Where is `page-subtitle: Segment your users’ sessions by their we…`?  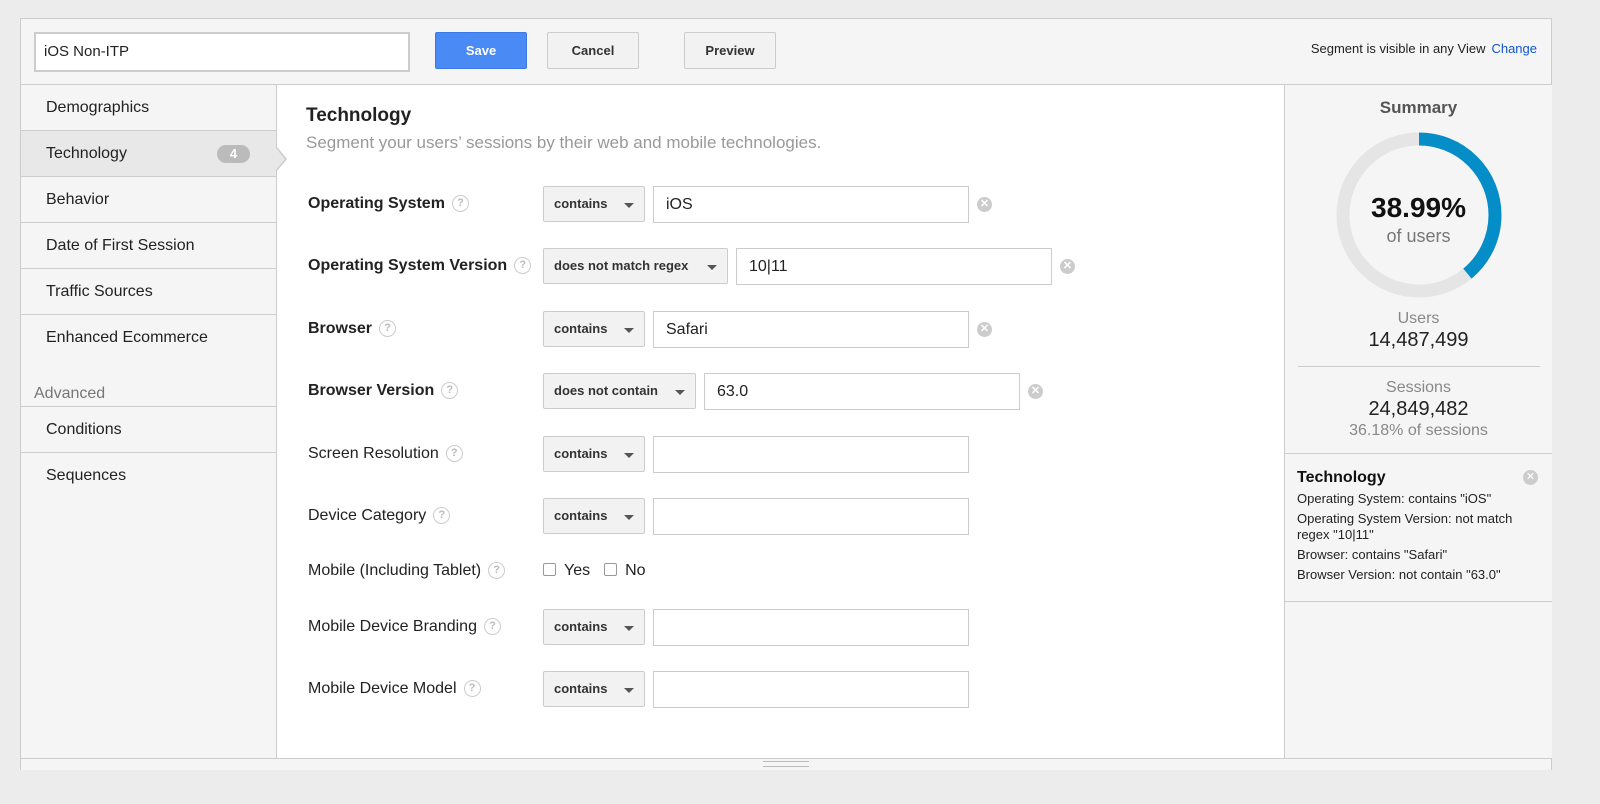
page-subtitle: Segment your users’ sessions by their we… is located at coordinates (564, 142).